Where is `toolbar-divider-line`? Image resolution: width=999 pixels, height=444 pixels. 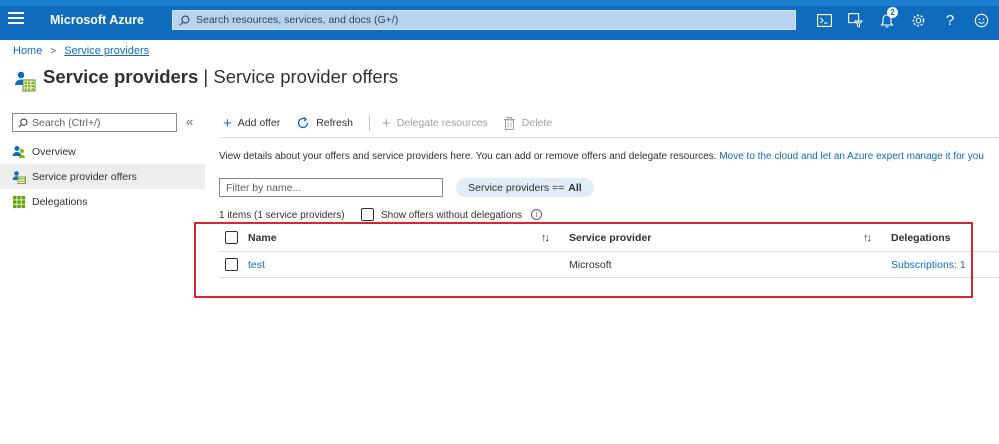
toolbar-divider-line is located at coordinates (609, 137).